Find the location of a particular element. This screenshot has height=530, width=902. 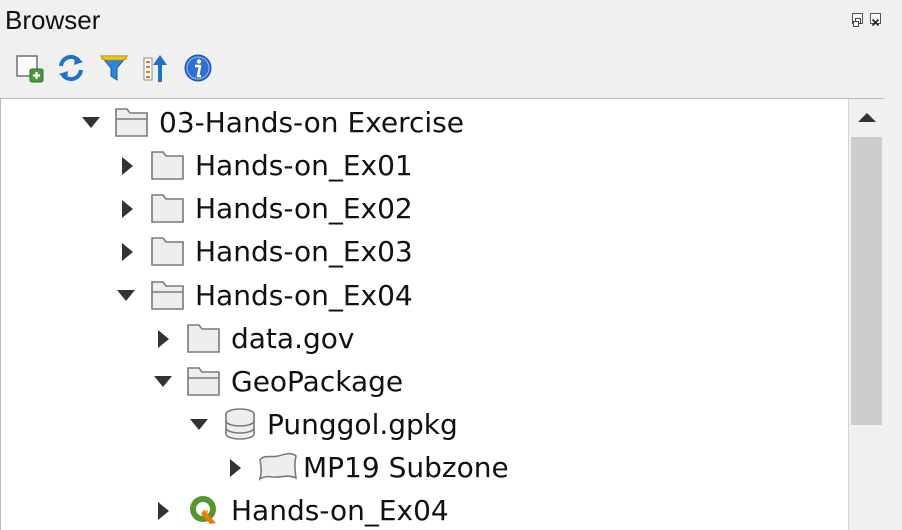

vertical-scrollbar is located at coordinates (866, 314).